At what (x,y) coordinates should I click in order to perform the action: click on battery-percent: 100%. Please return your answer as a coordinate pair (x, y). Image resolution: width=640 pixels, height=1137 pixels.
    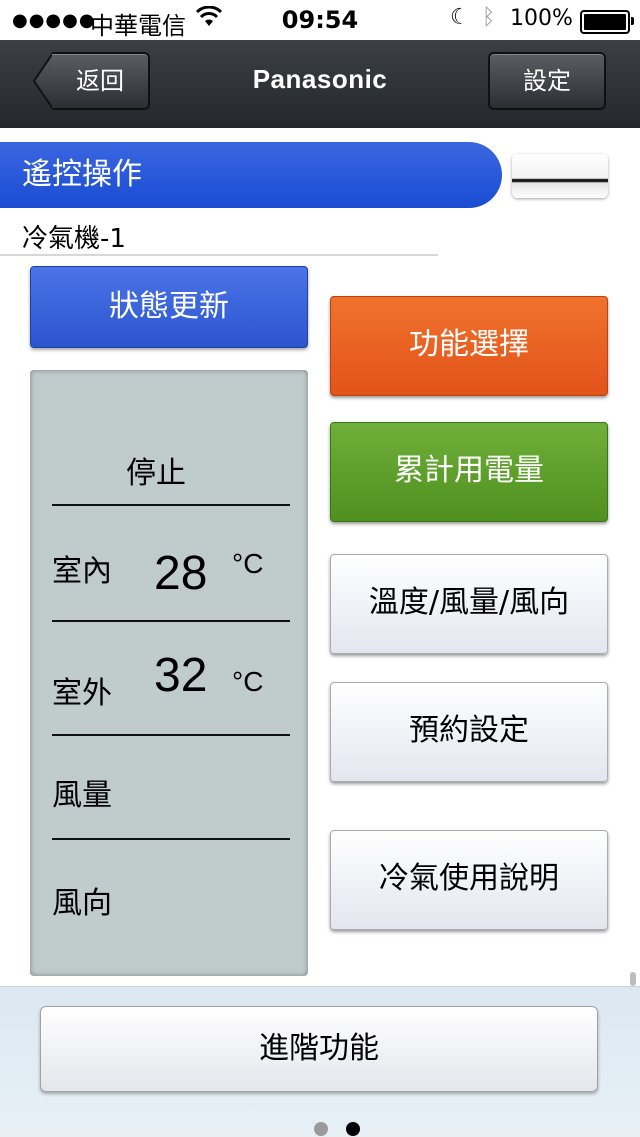
    Looking at the image, I should click on (541, 18).